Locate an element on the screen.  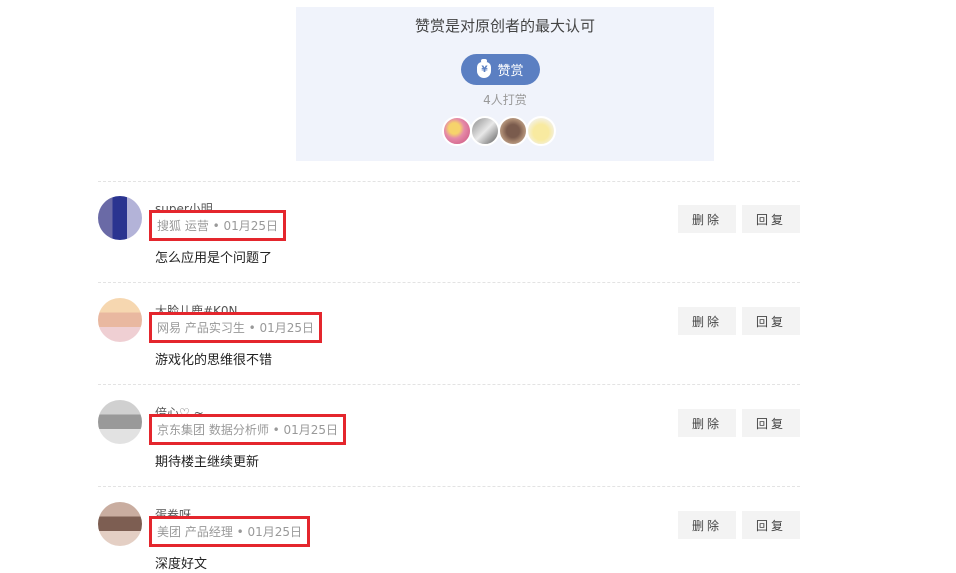
comment-meta: 搜狐 运营 • 01月25日 is located at coordinates (218, 225).